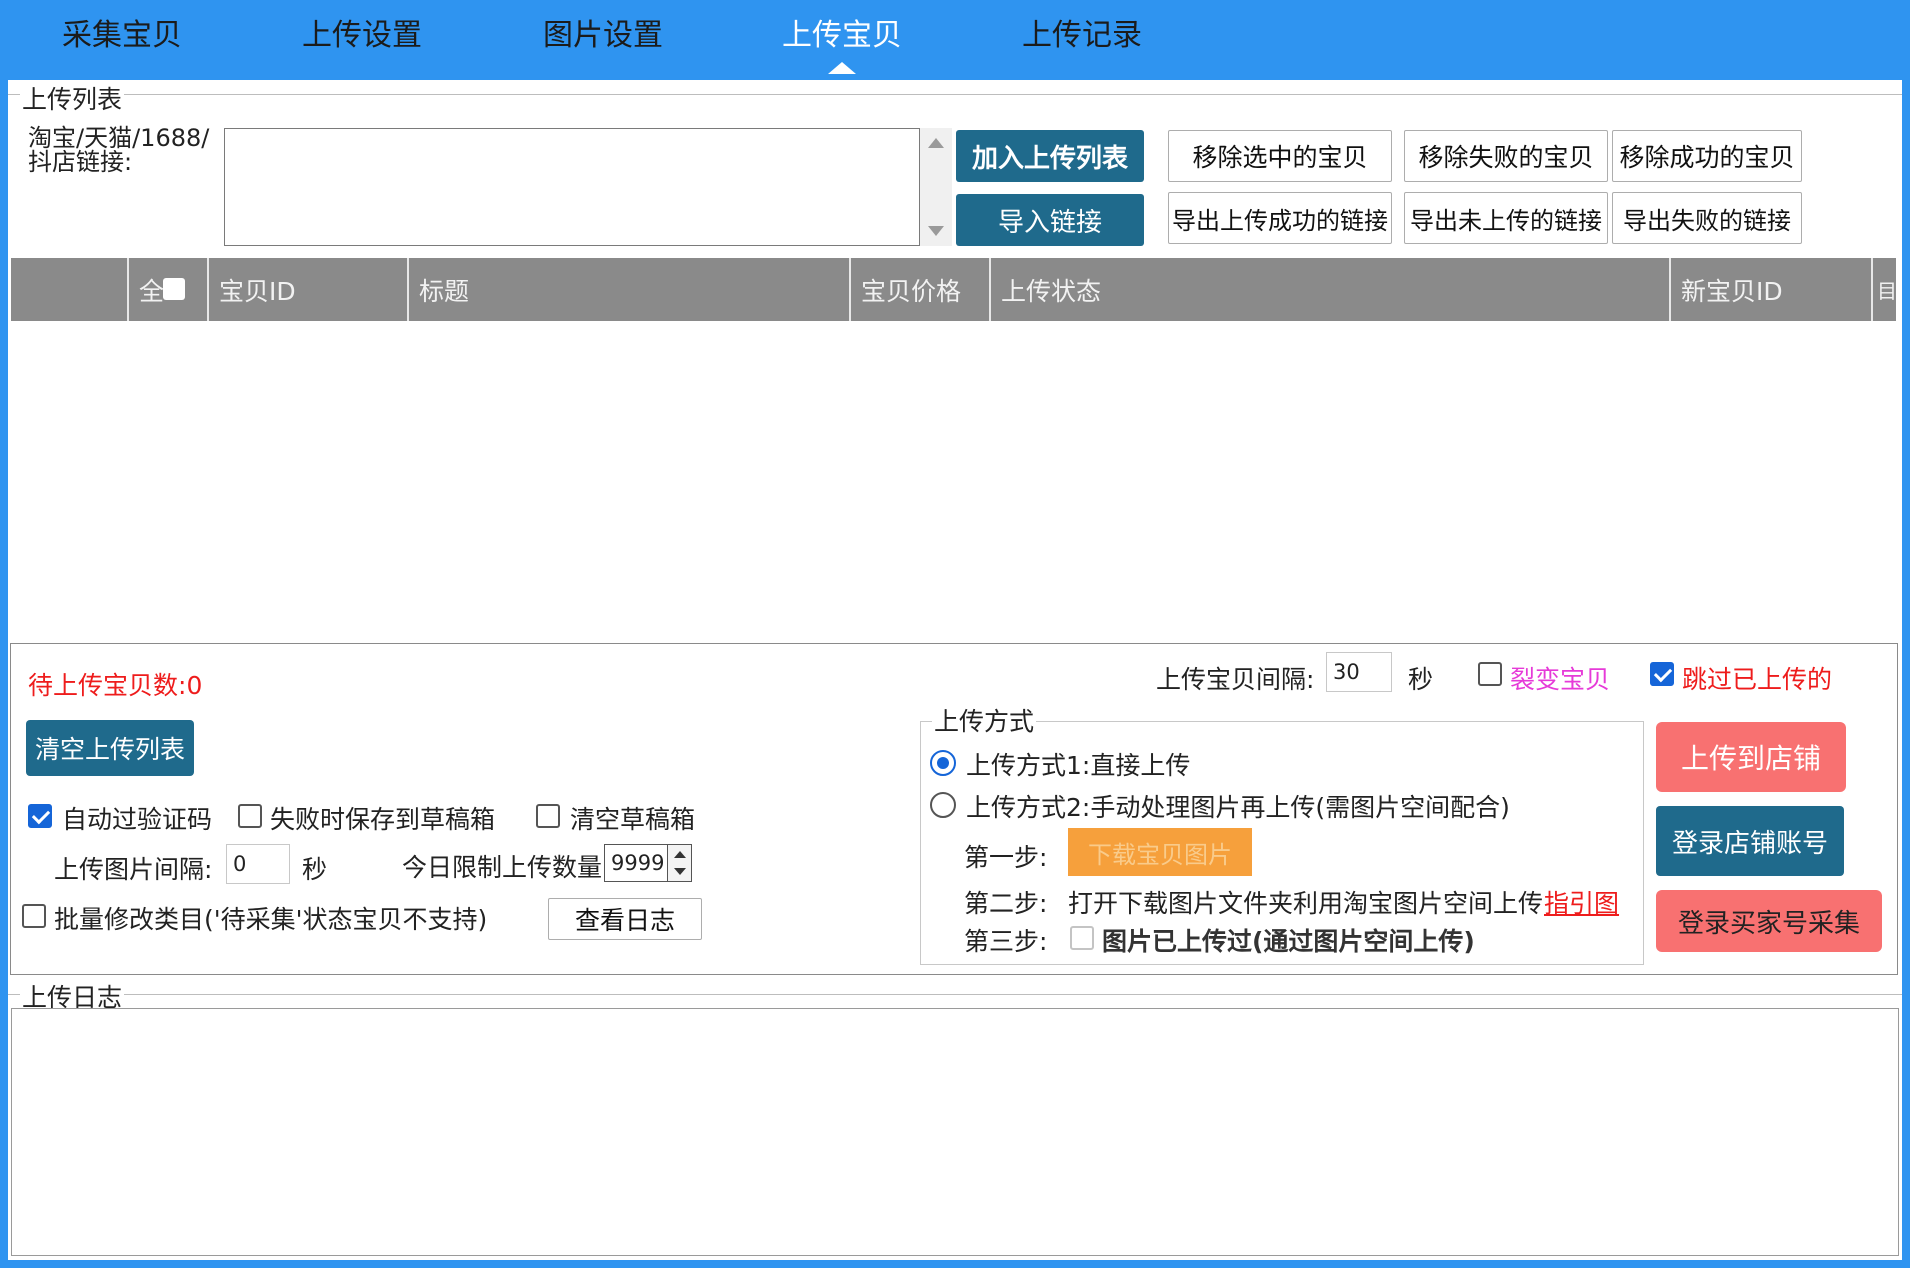 The height and width of the screenshot is (1268, 1910). I want to click on tab-upload-settings: 上传设置, so click(362, 32).